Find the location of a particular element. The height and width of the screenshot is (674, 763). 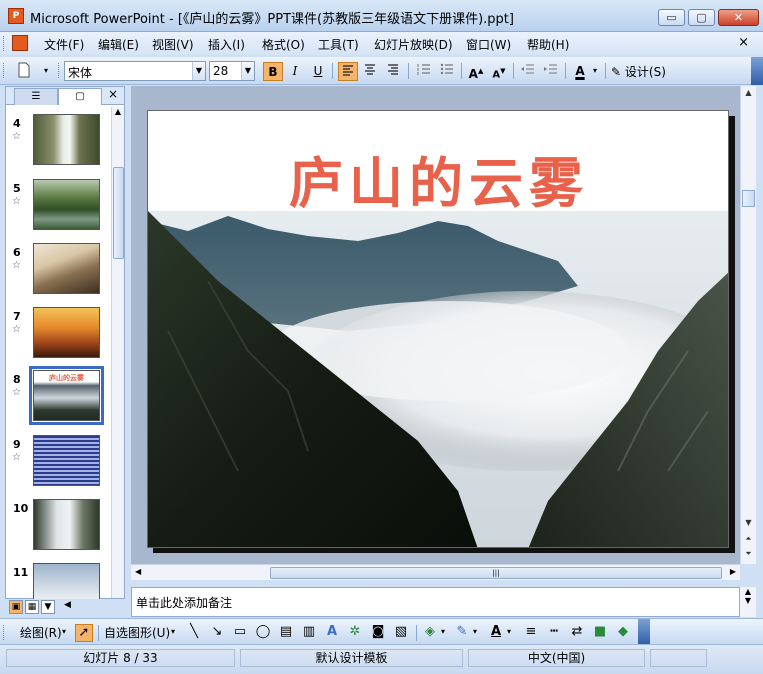

line-style-icon: ≡ is located at coordinates (531, 633).